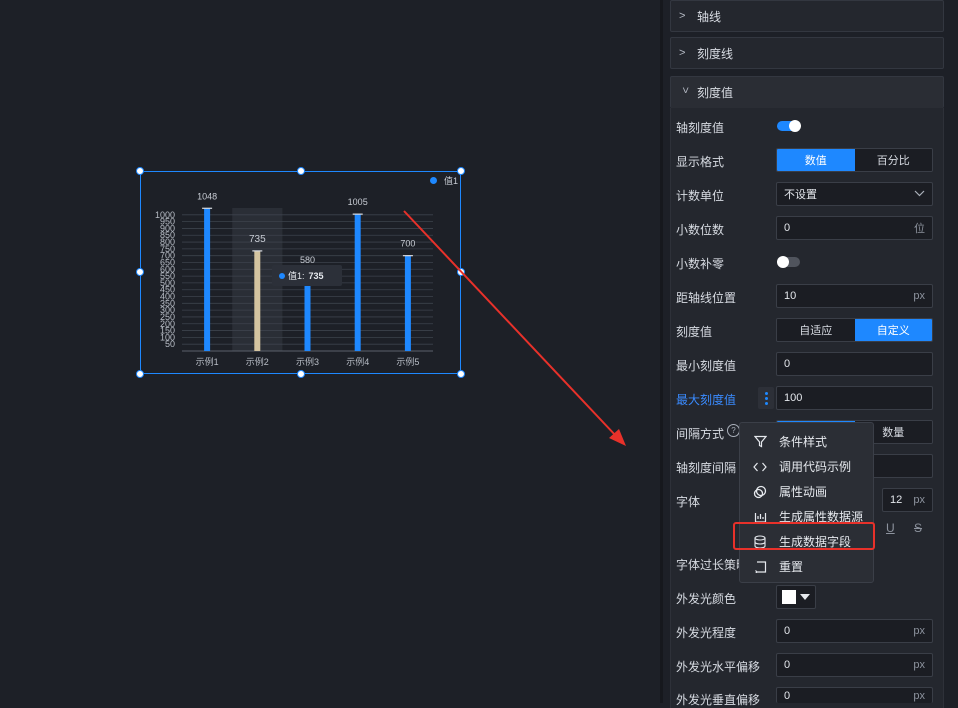 This screenshot has width=958, height=708. I want to click on section-axis-line: > 轴线, so click(807, 16).